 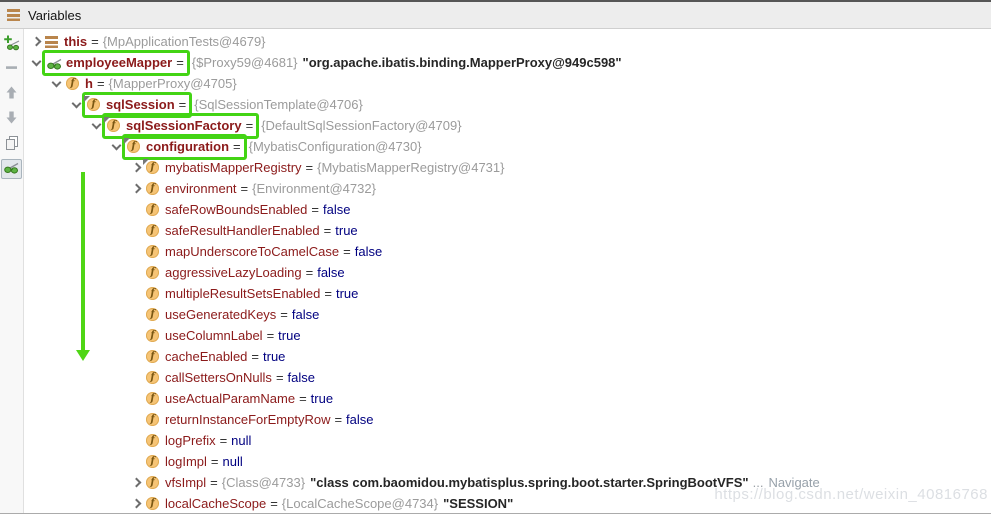 What do you see at coordinates (507, 209) in the screenshot?
I see `variable-row-safeRowBoundsEnabled: safeRowBoundsEnabled=false` at bounding box center [507, 209].